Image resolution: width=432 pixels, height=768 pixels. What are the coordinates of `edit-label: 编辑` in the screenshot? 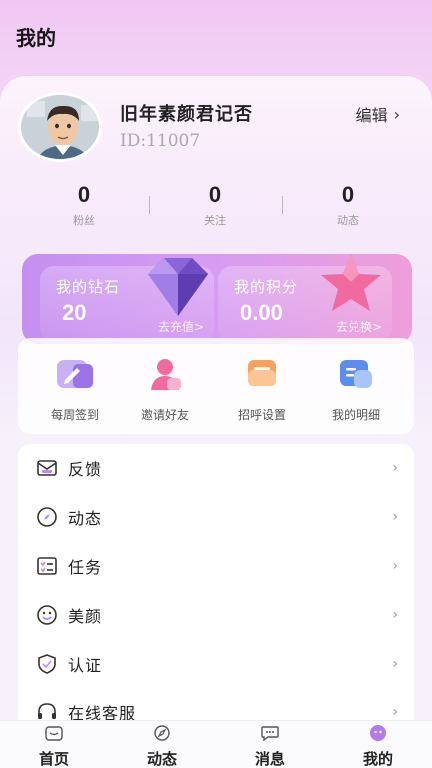 It's located at (371, 115).